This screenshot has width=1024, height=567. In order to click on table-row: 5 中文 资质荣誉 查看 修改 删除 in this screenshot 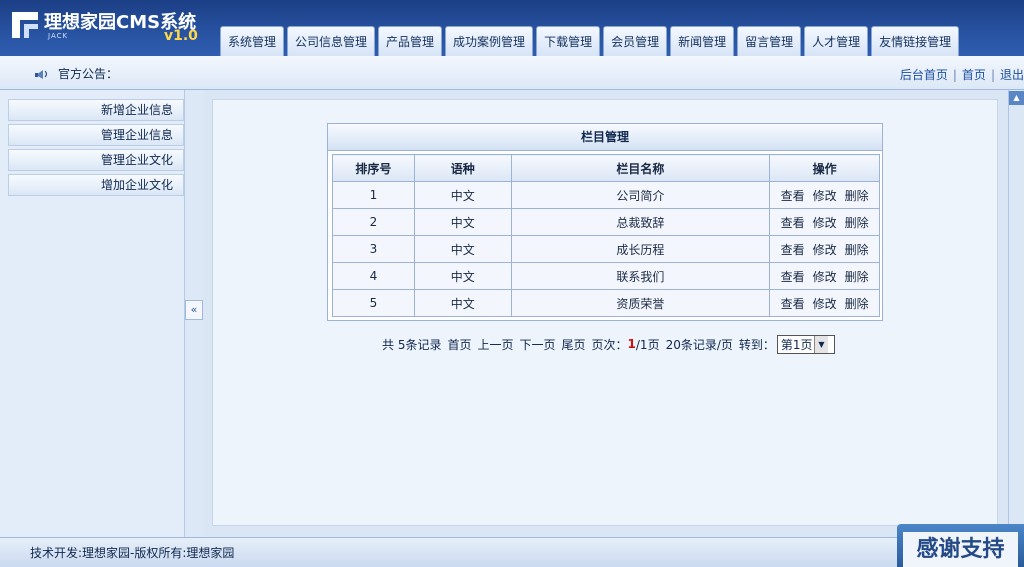, I will do `click(606, 303)`.